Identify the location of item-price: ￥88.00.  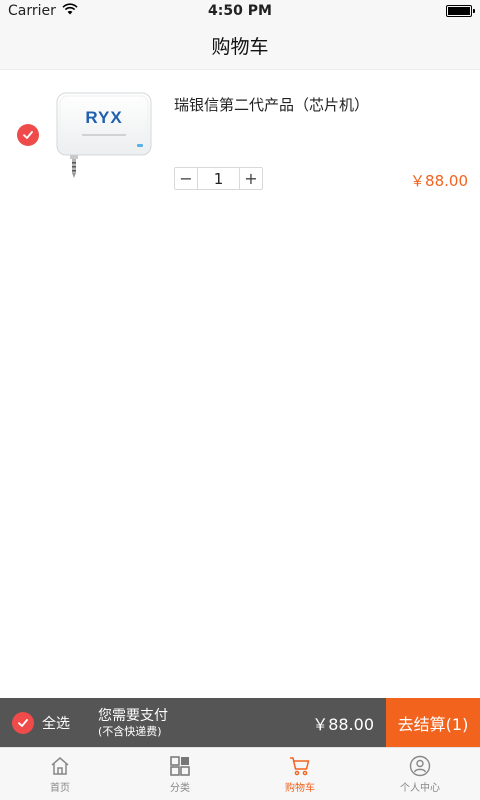
(439, 181).